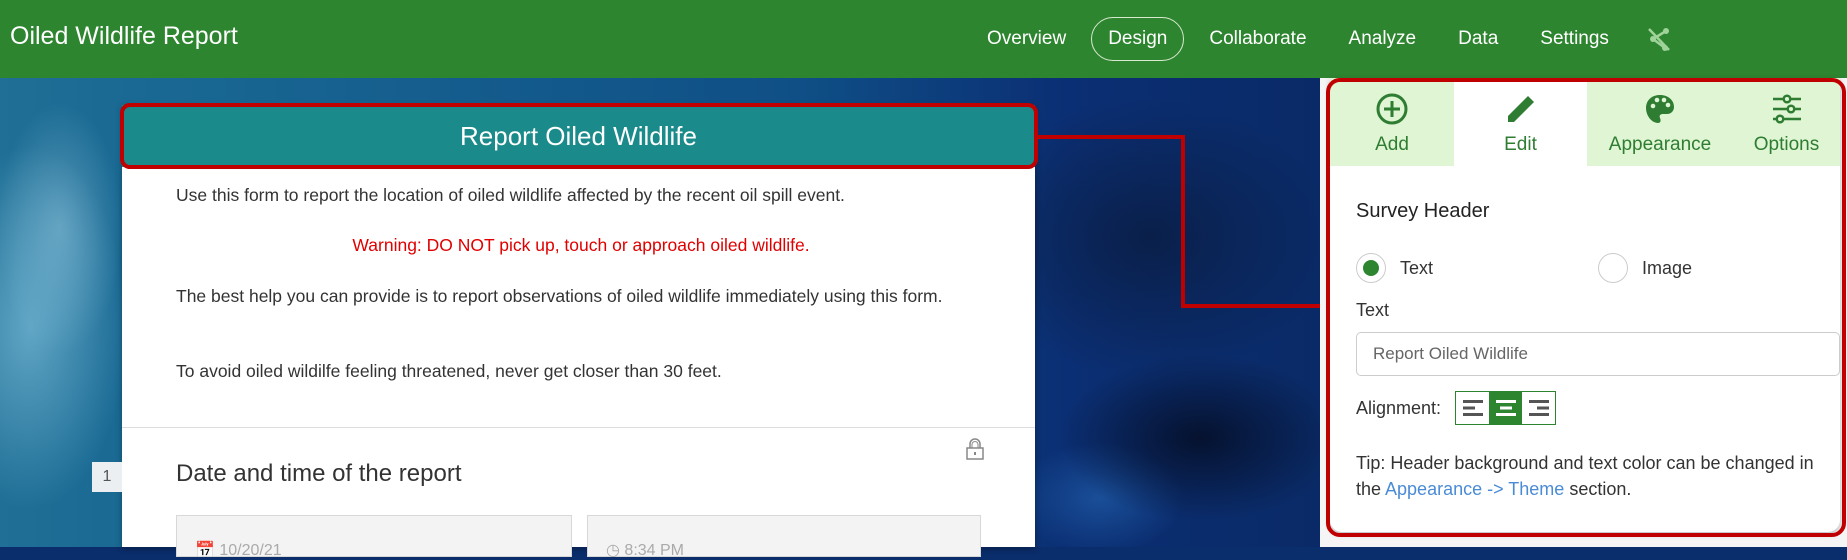 The height and width of the screenshot is (560, 1847). Describe the element at coordinates (250, 550) in the screenshot. I see `date-value: 10/20/21` at that location.